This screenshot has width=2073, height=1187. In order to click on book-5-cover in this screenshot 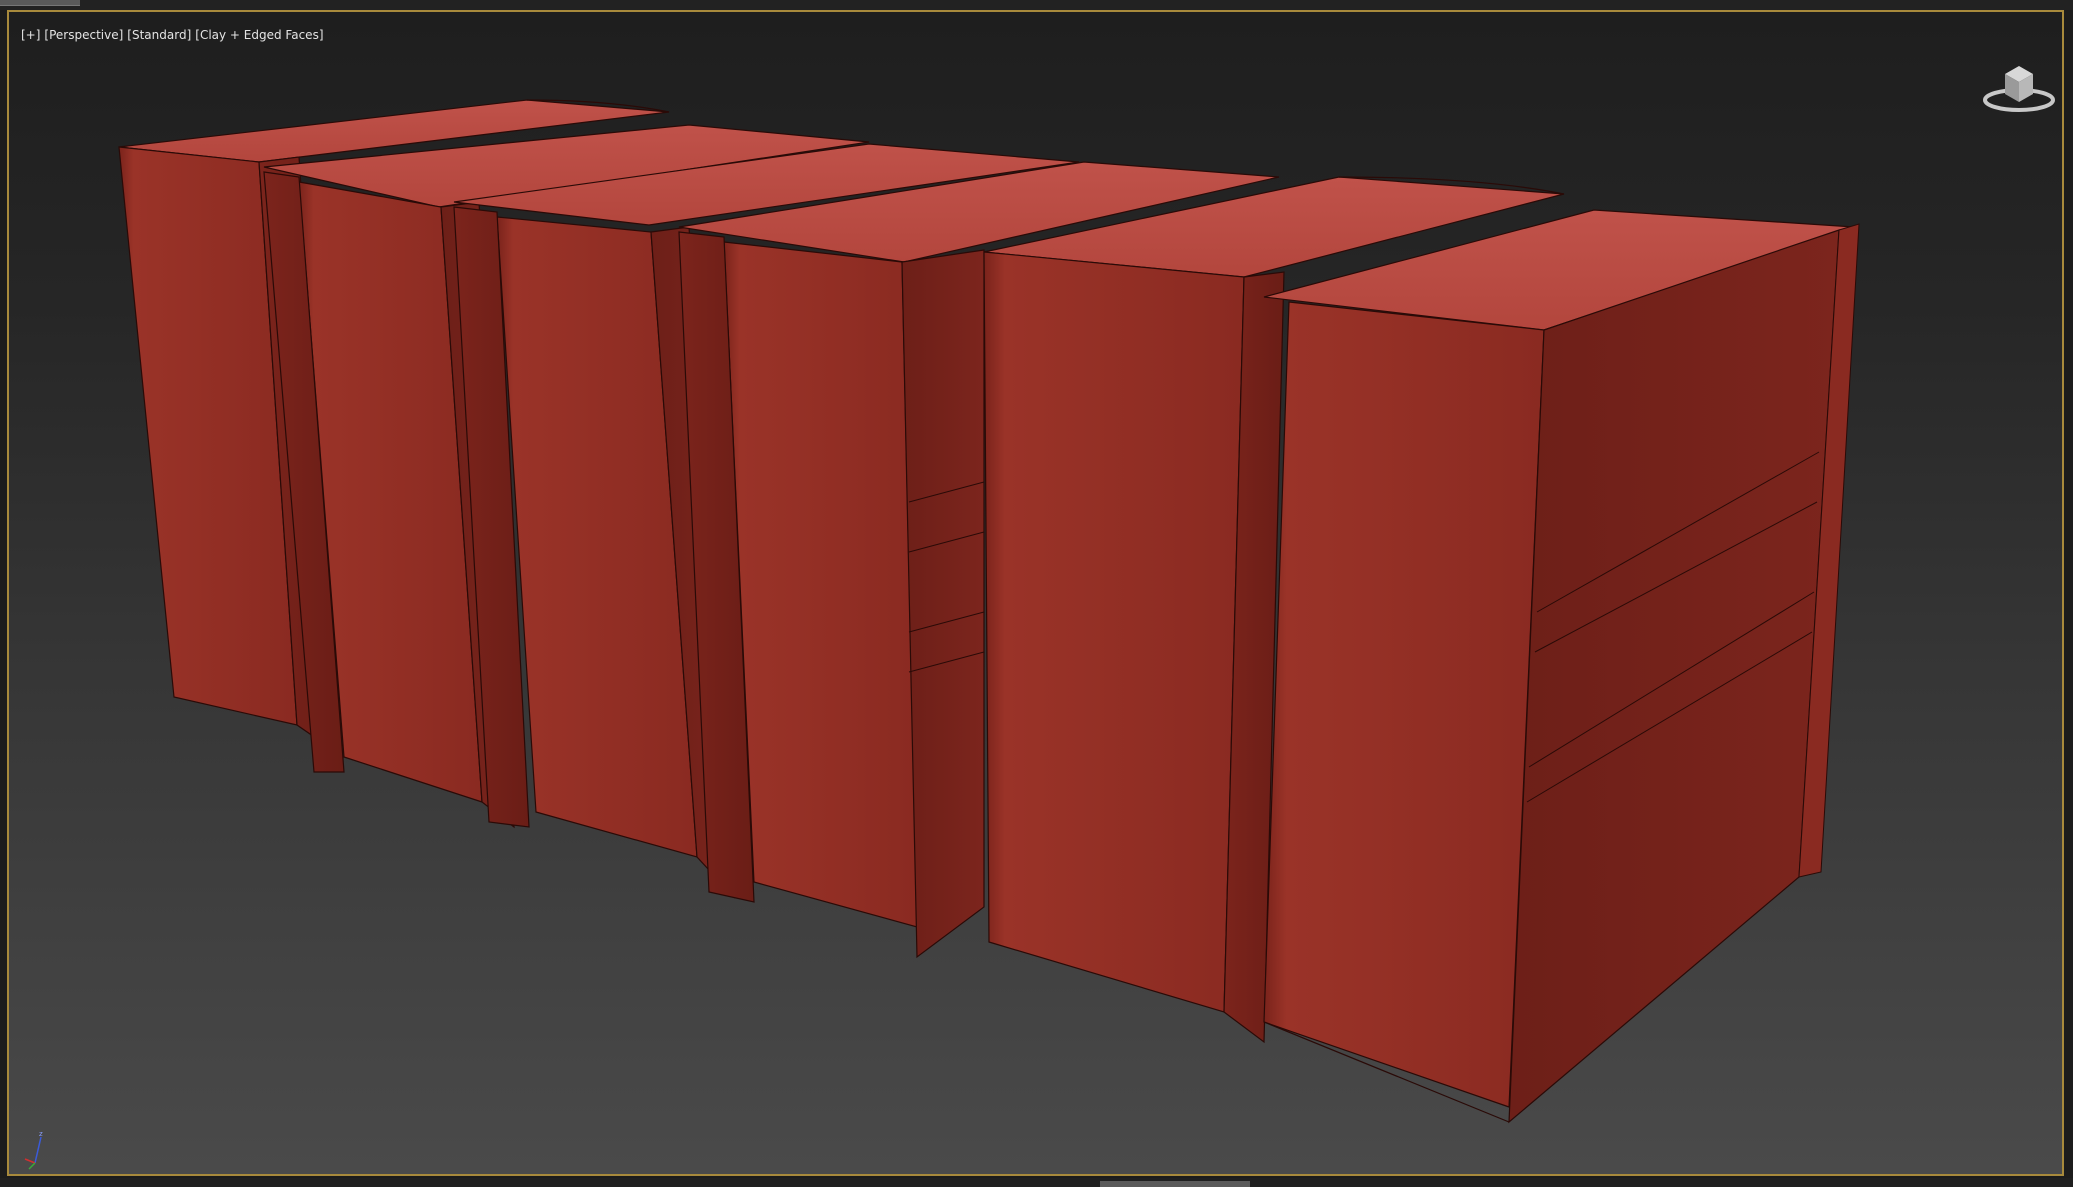, I will do `click(1114, 632)`.